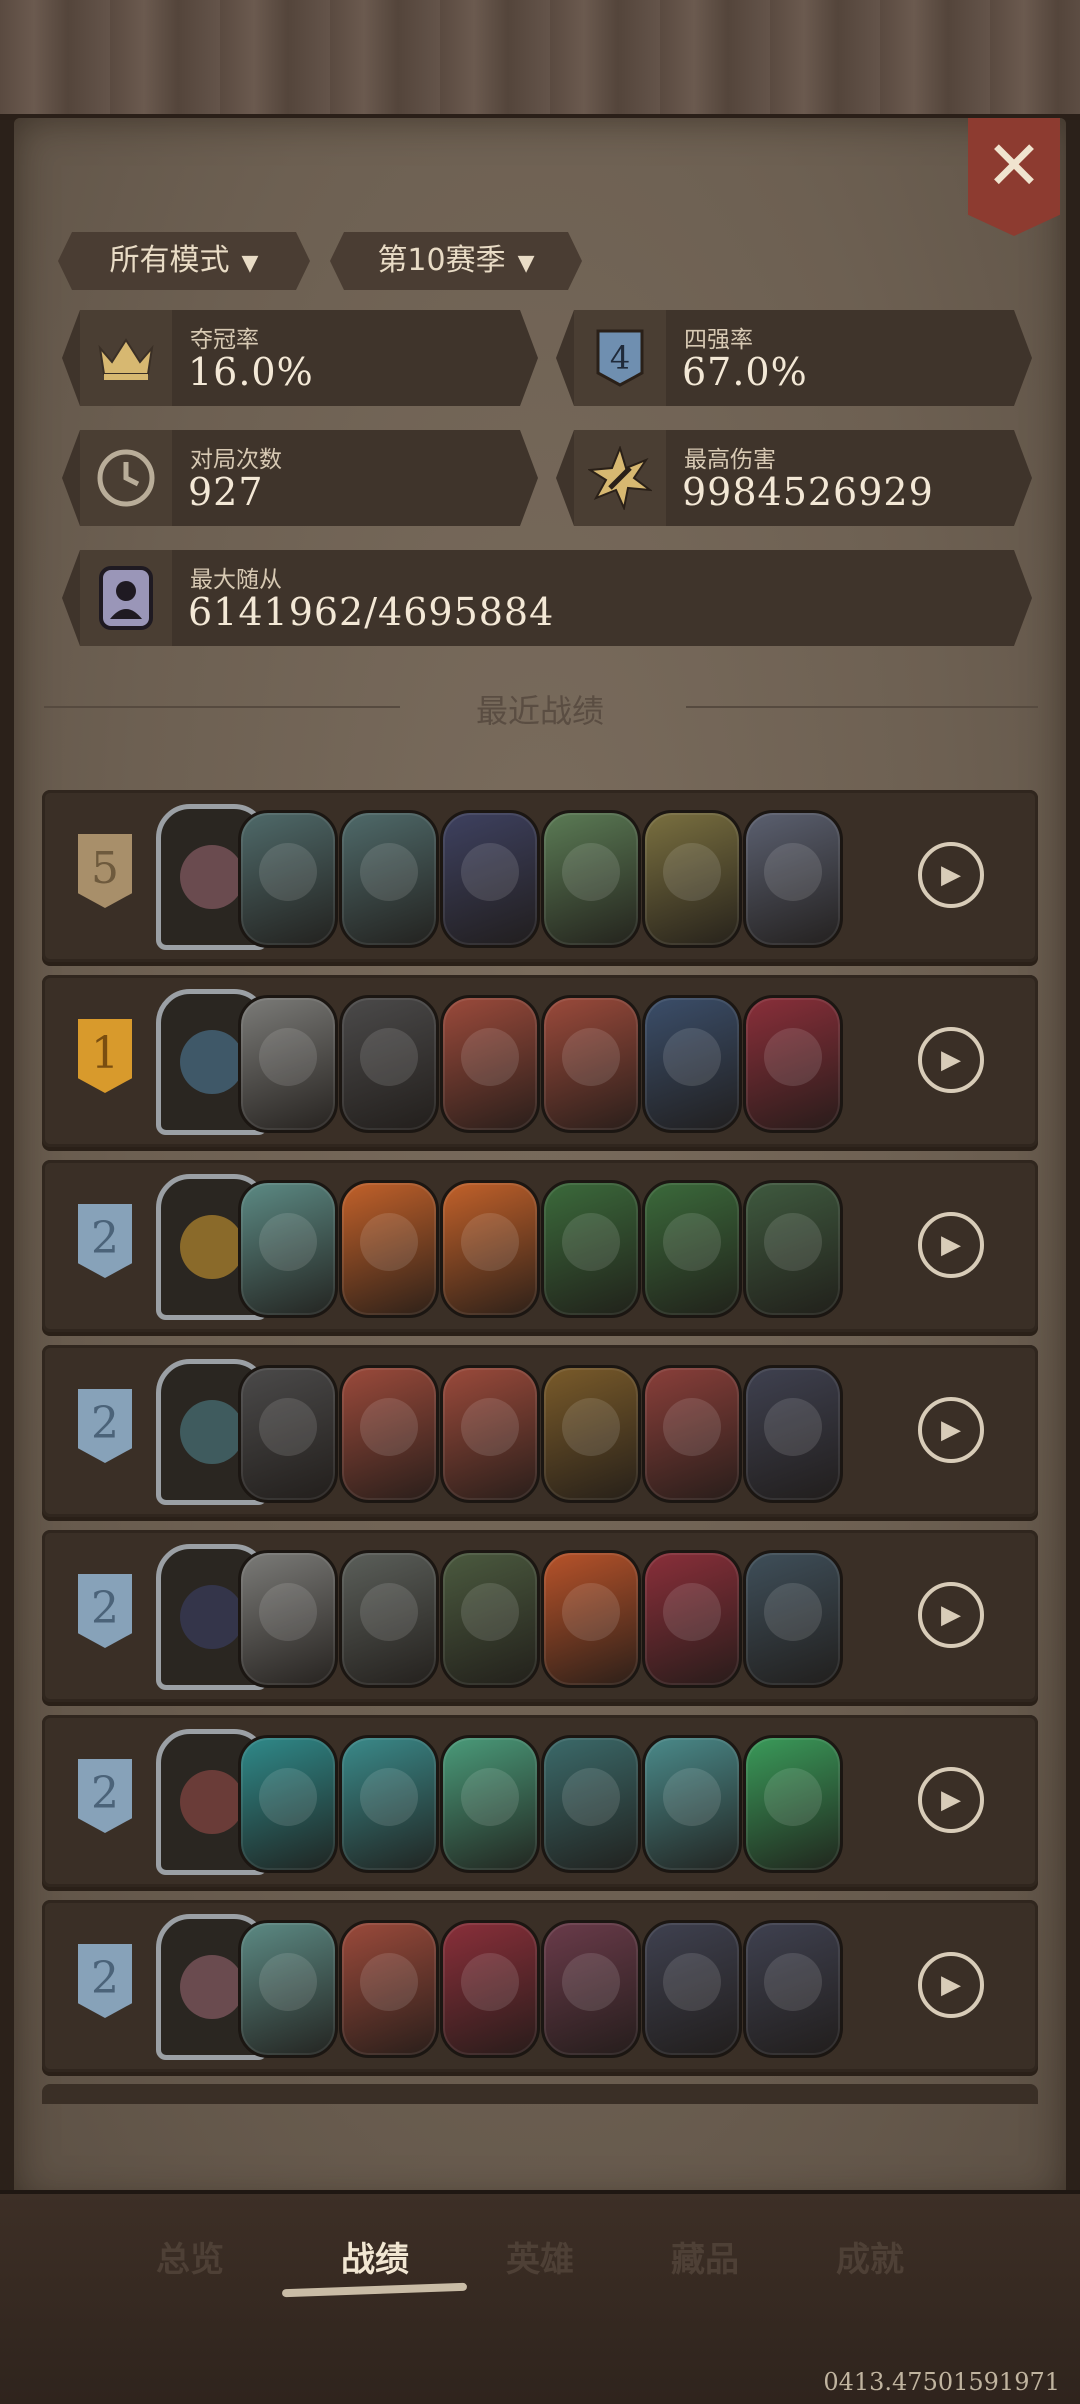  I want to click on mode-dropdown: 所有模式 ▼, so click(184, 261).